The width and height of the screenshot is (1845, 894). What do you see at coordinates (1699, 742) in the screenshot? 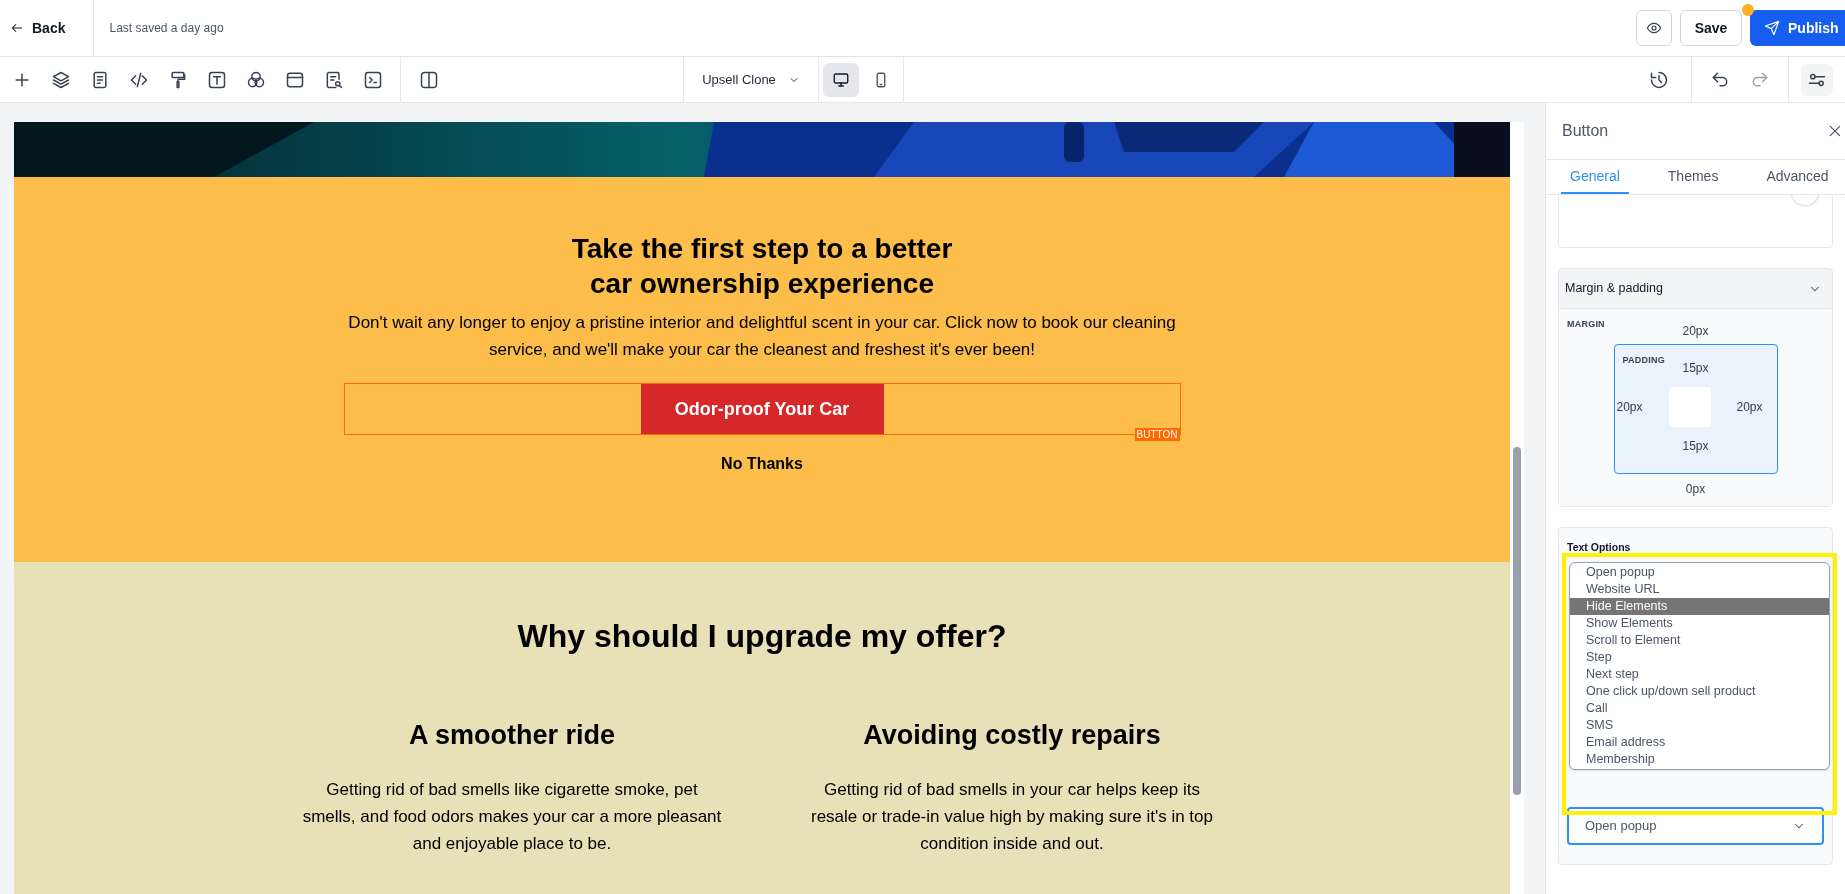
I see `dropdown-option: Email address` at bounding box center [1699, 742].